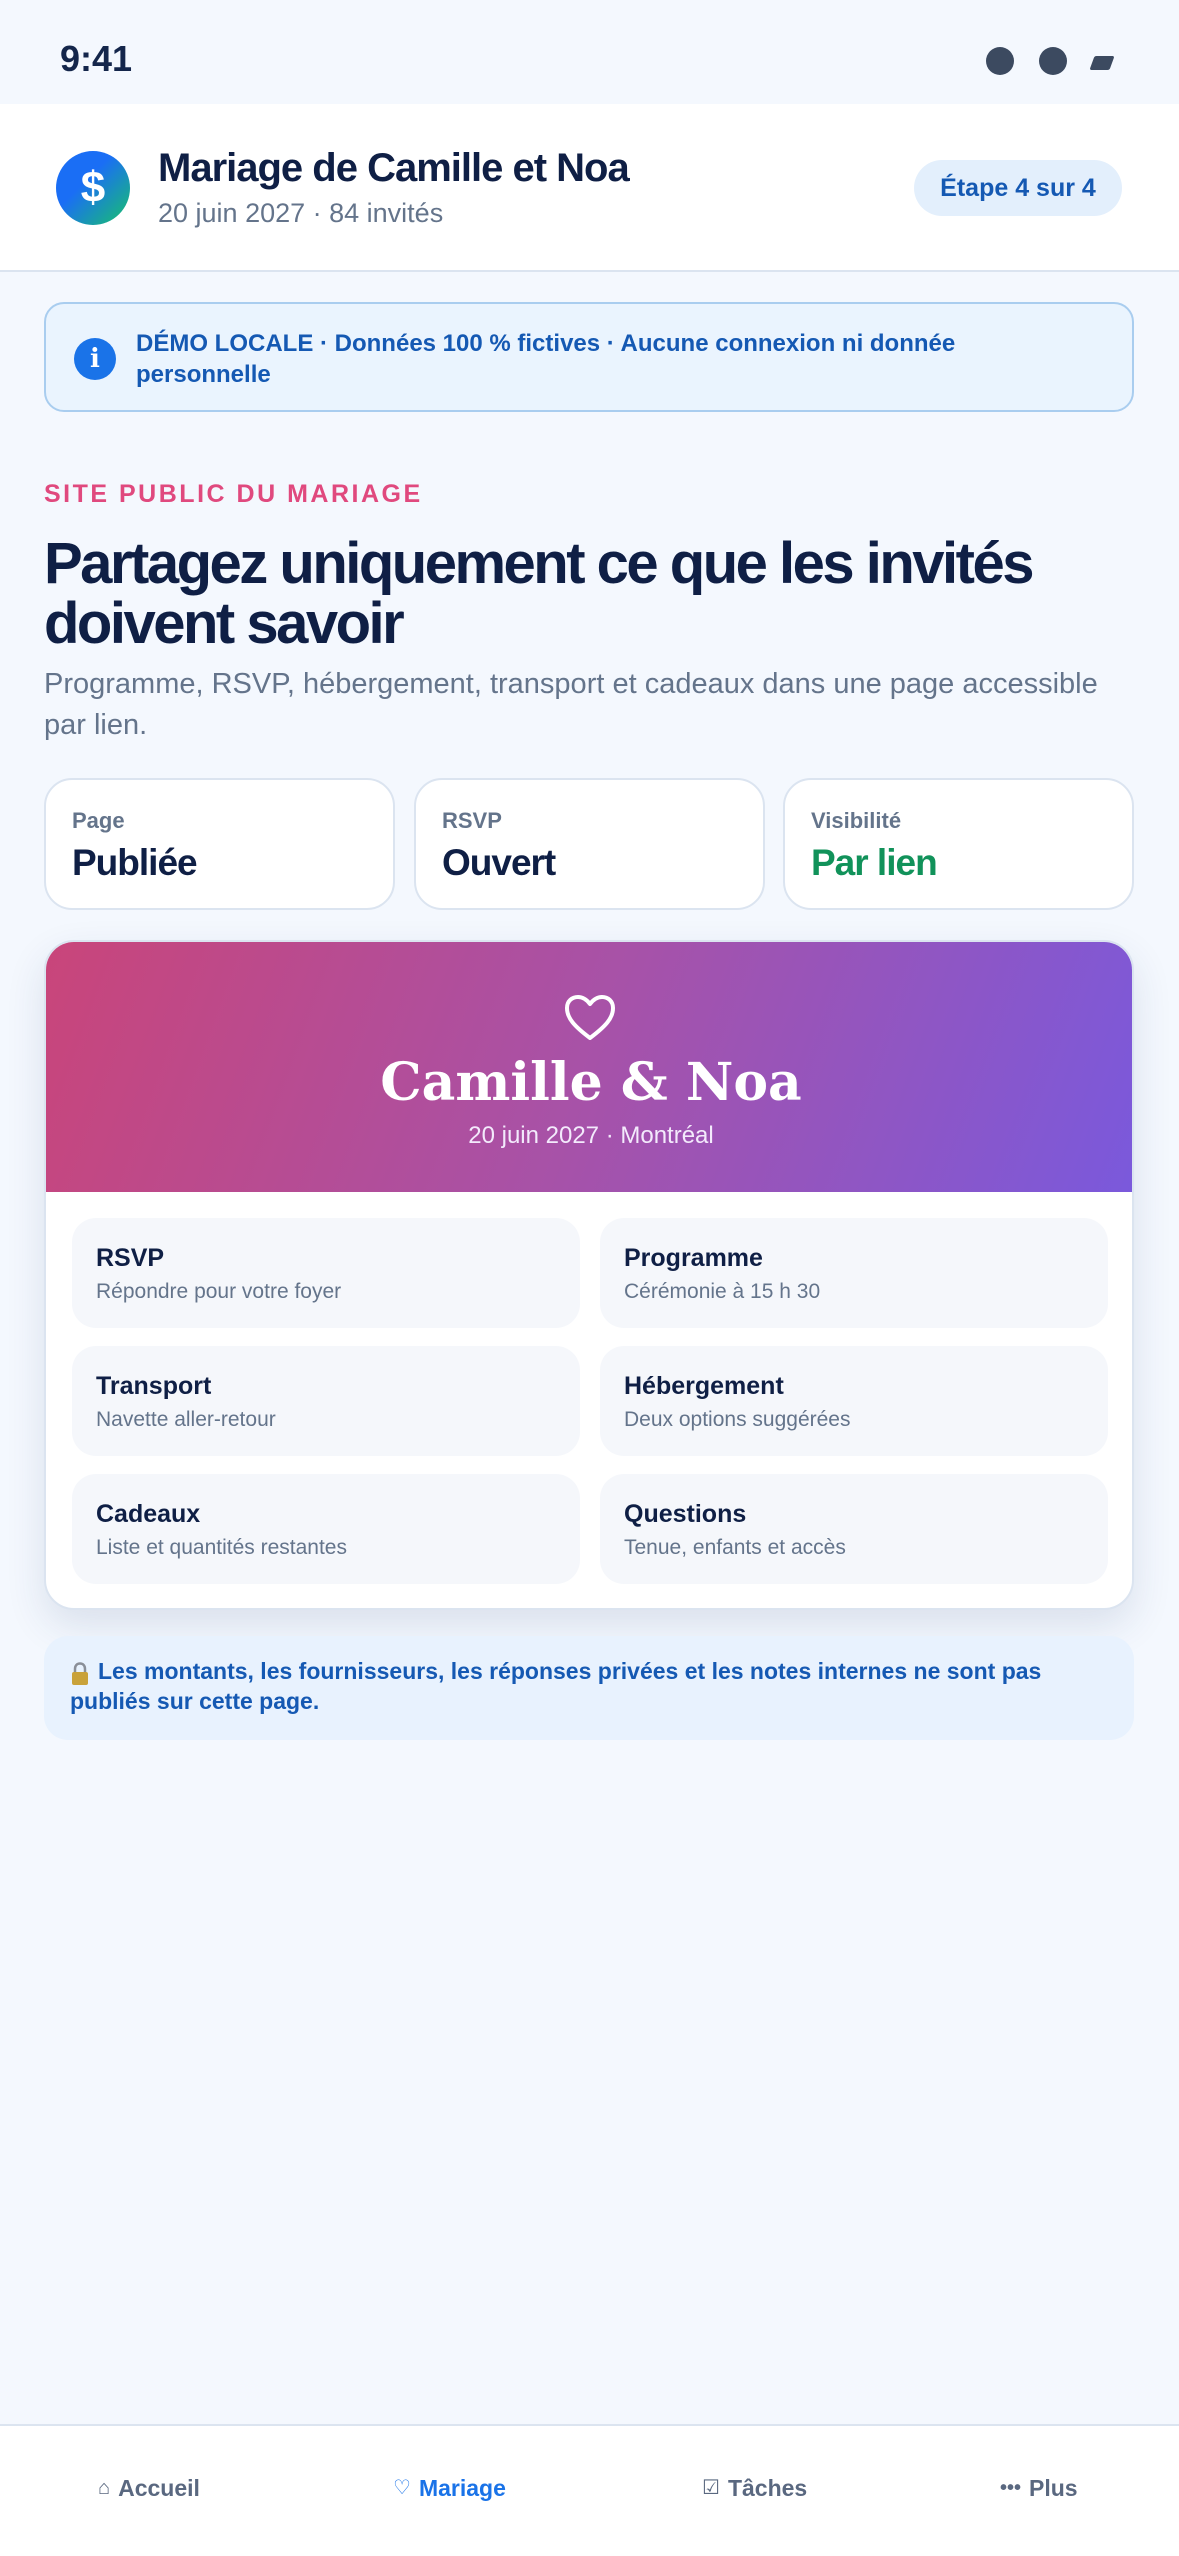  I want to click on tab-taches: ☑ Tâches, so click(754, 2488).